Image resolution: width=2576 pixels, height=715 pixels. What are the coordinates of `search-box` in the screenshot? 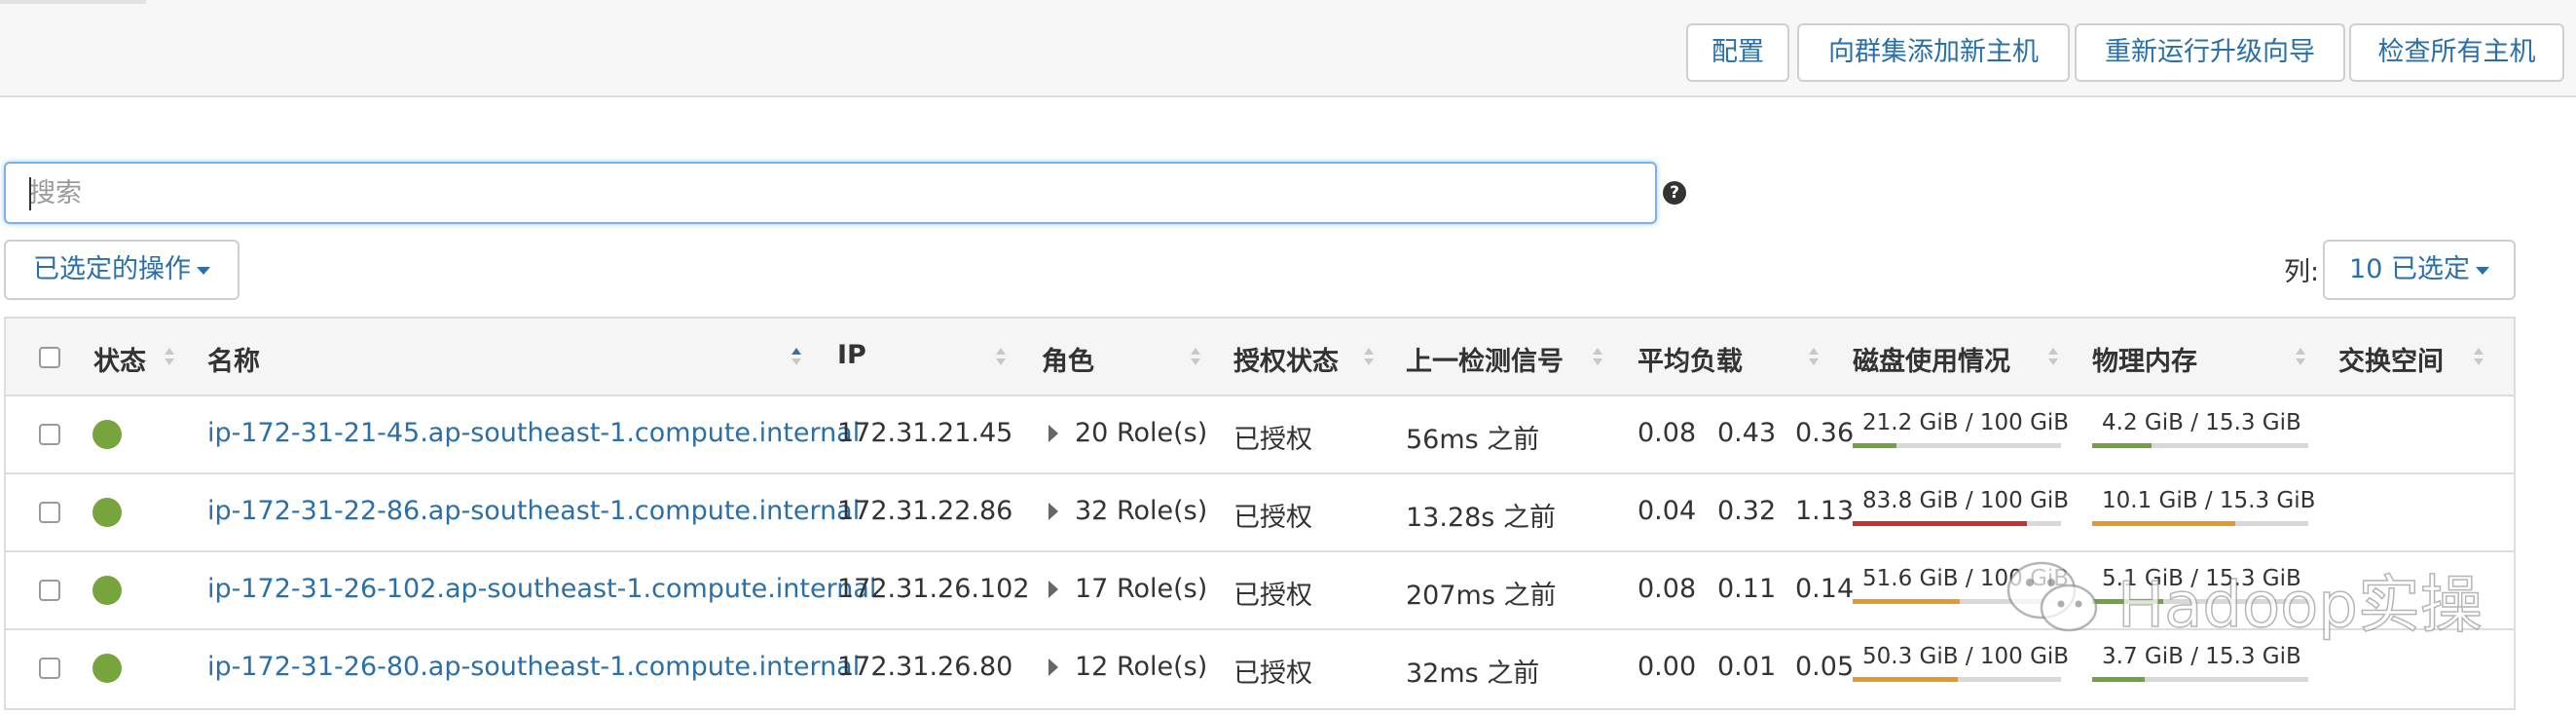 It's located at (830, 193).